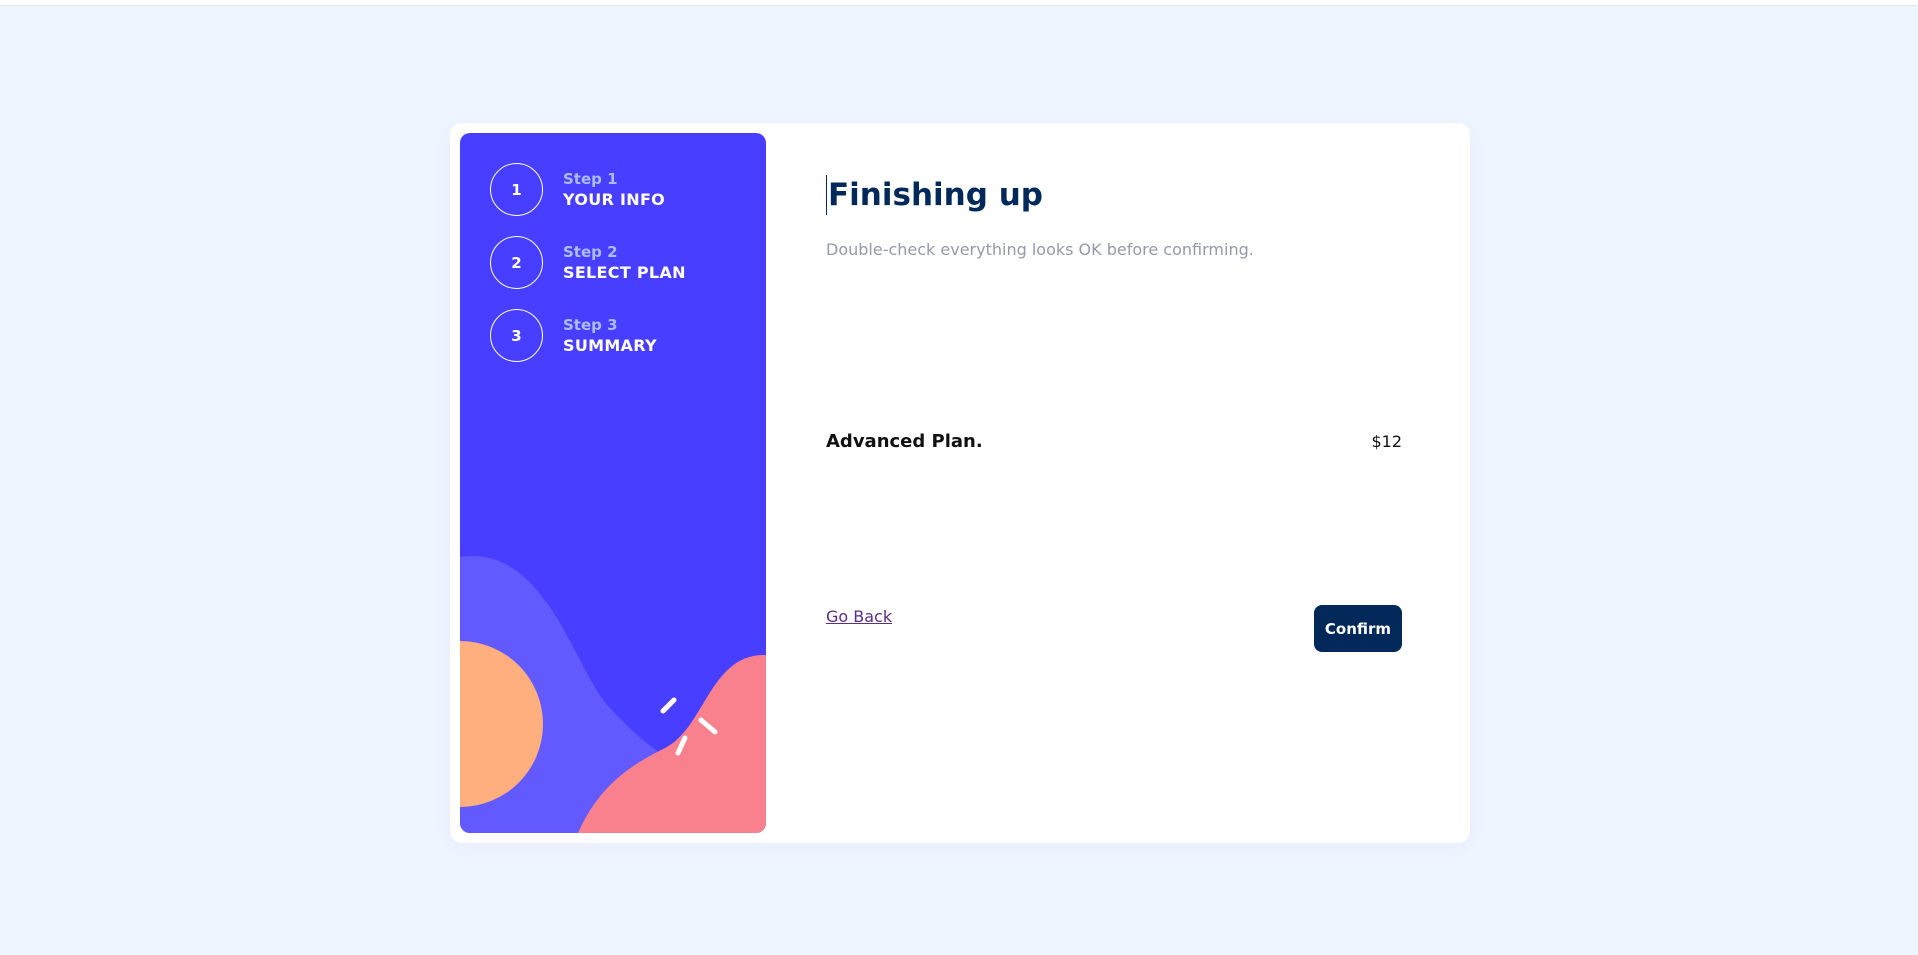  I want to click on step-title: SUMMARY, so click(610, 345).